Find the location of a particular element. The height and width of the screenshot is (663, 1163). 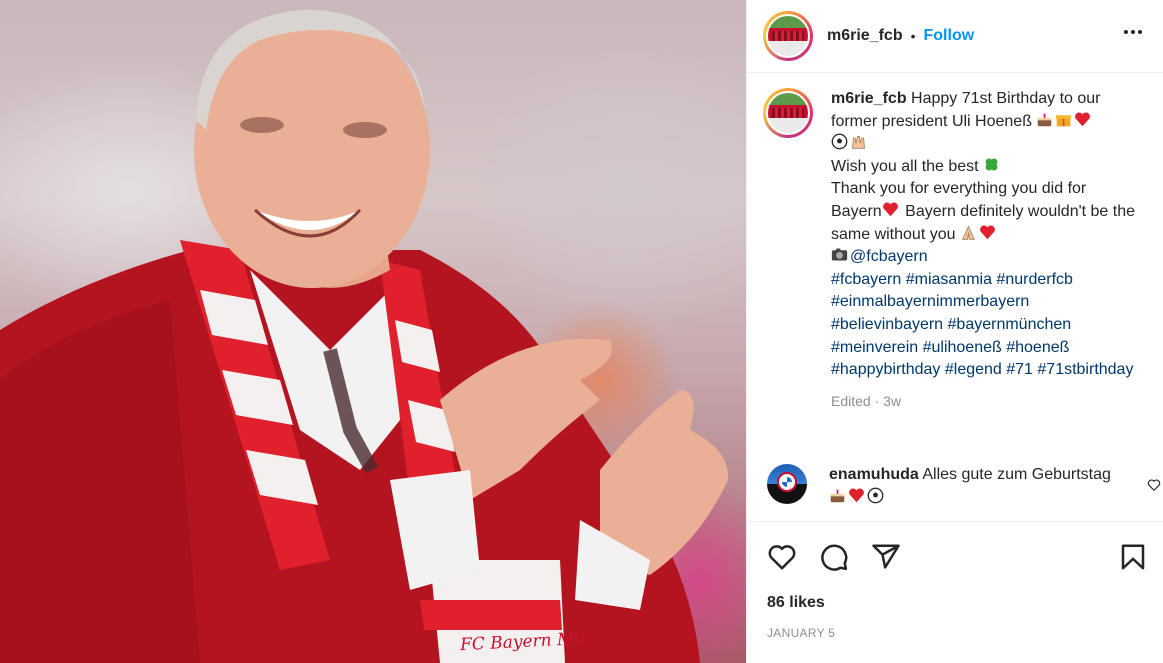

mention-link: @fcbayern is located at coordinates (889, 256).